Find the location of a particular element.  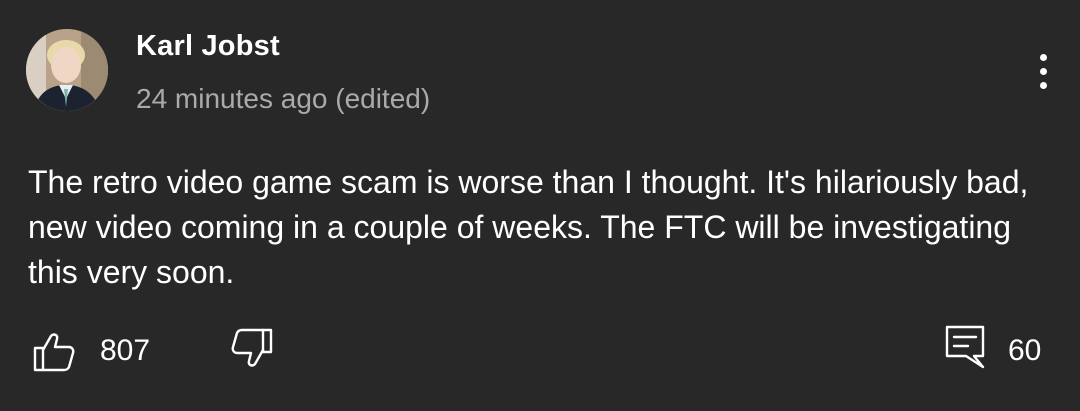

thumbs-up-icon is located at coordinates (54, 352).